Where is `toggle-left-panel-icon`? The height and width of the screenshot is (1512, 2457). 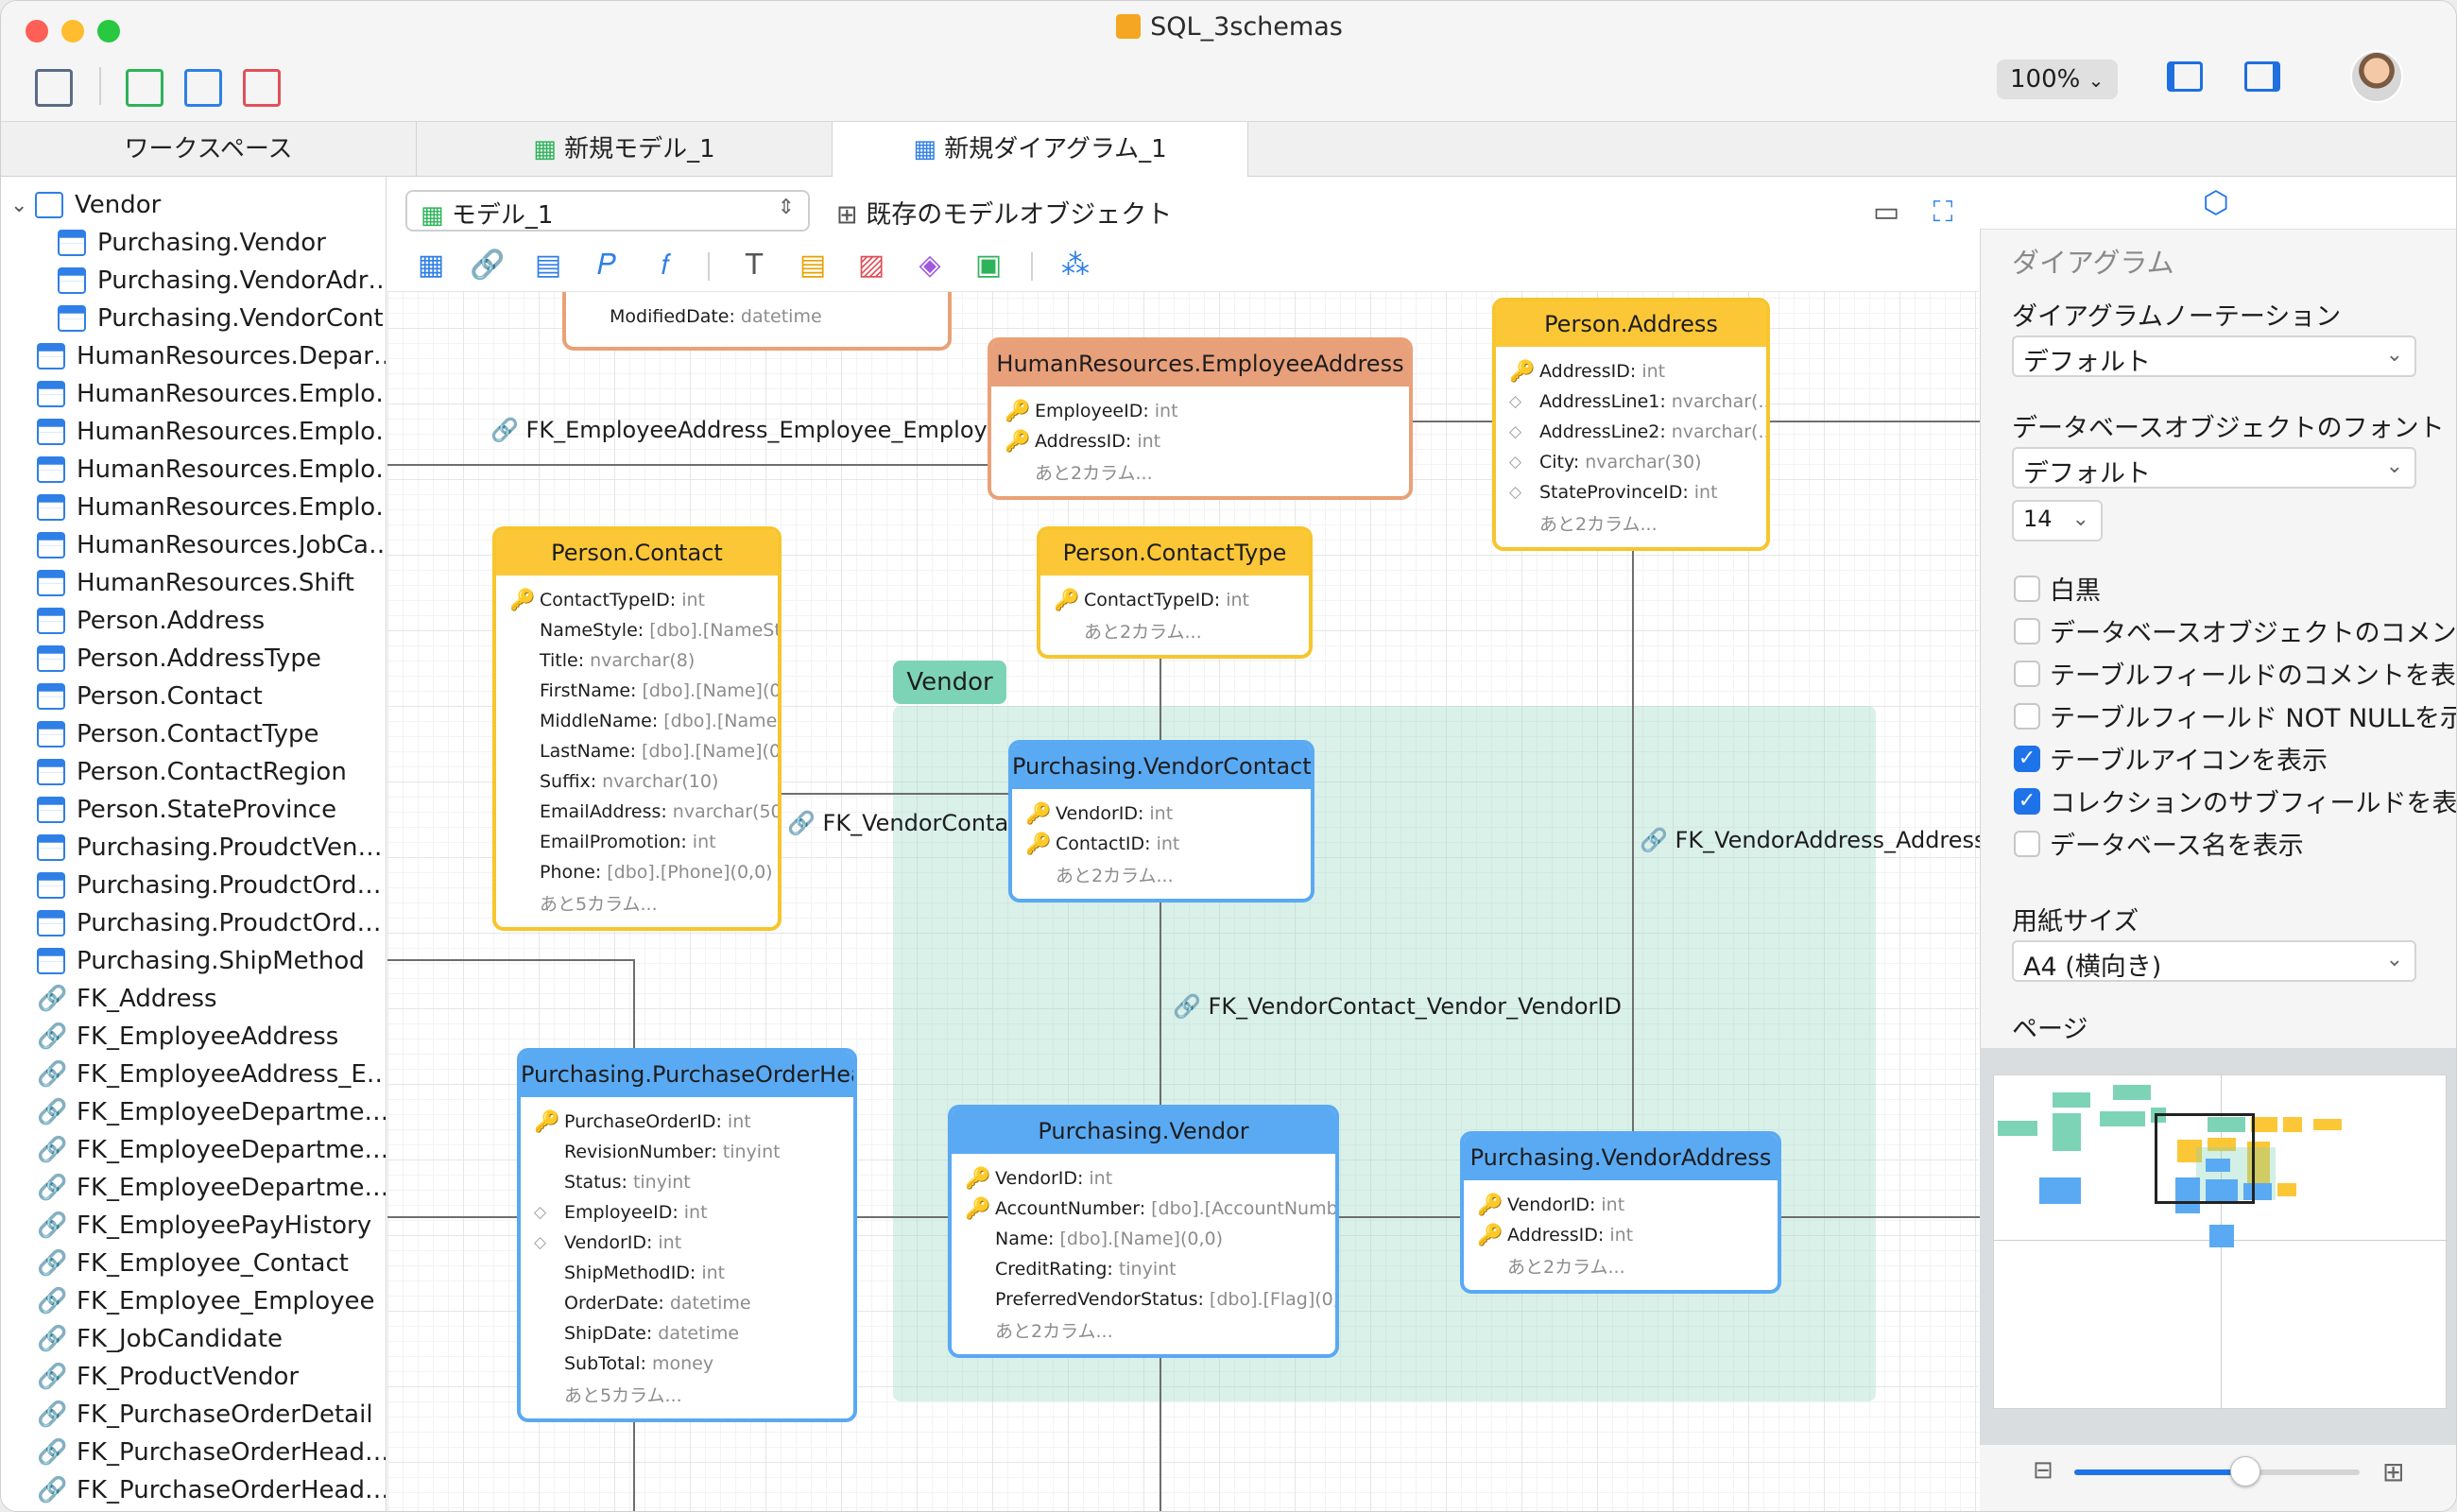 toggle-left-panel-icon is located at coordinates (2185, 76).